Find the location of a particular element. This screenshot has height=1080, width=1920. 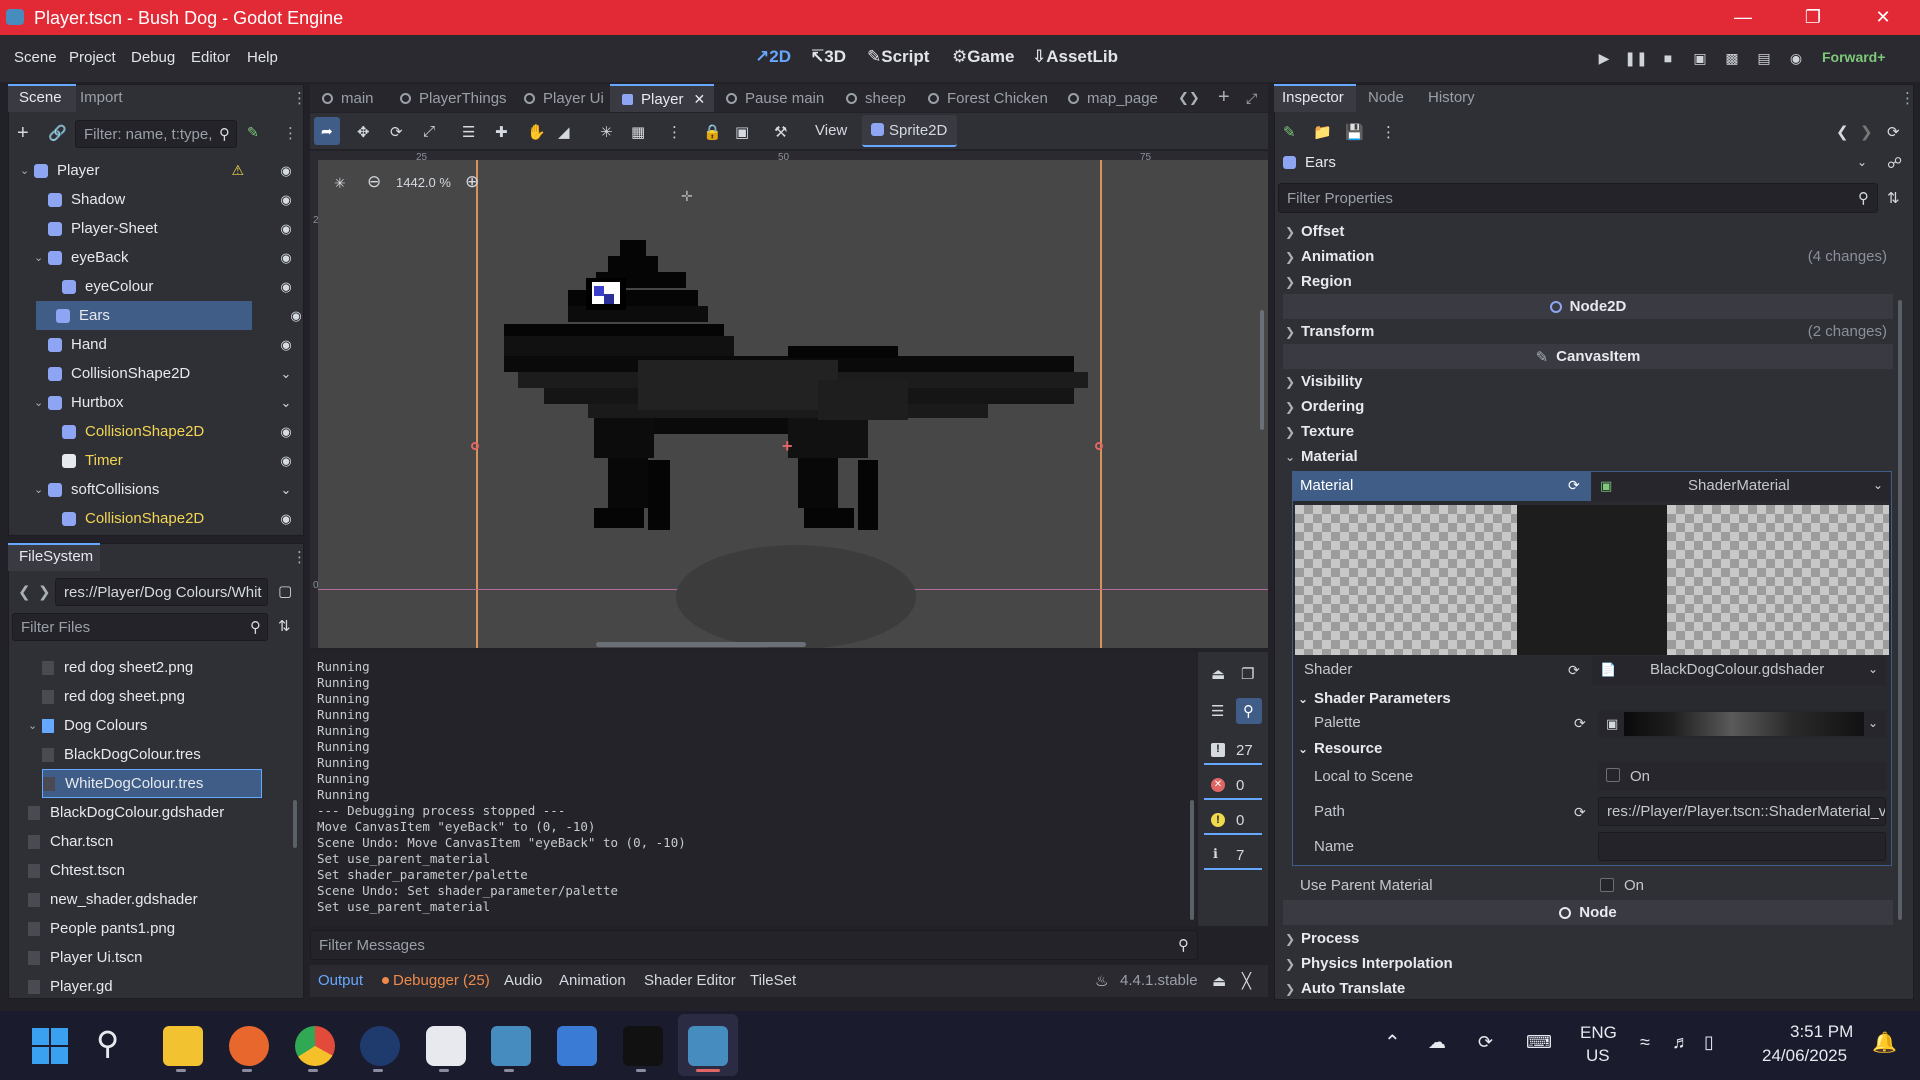

expand-panel-icon: ╳ is located at coordinates (1246, 981).